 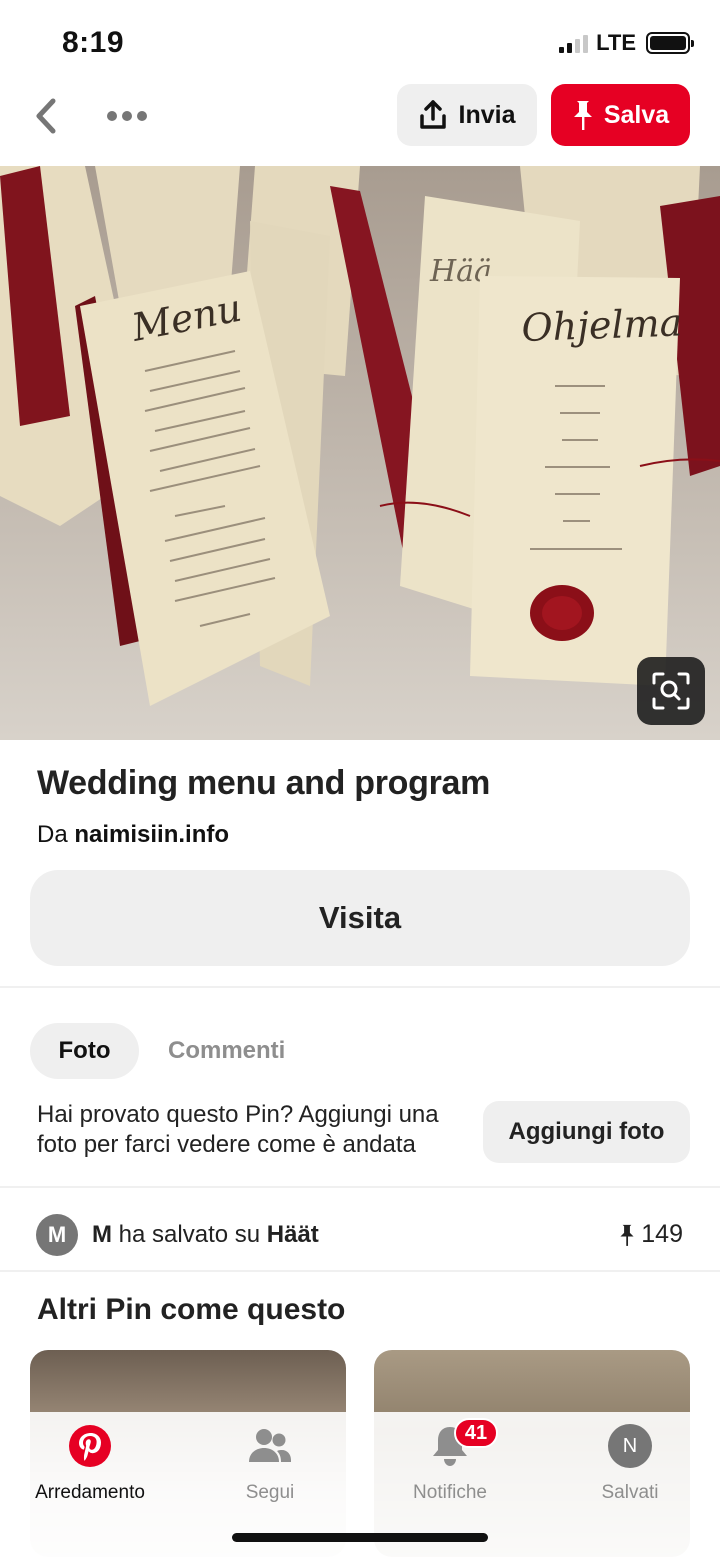 I want to click on chevron-left-icon, so click(x=46, y=116).